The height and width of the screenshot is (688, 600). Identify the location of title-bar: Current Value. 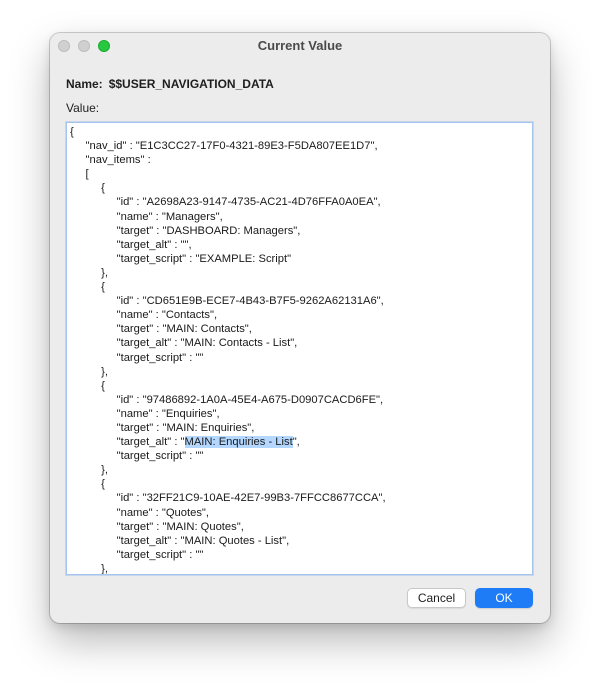
(300, 46).